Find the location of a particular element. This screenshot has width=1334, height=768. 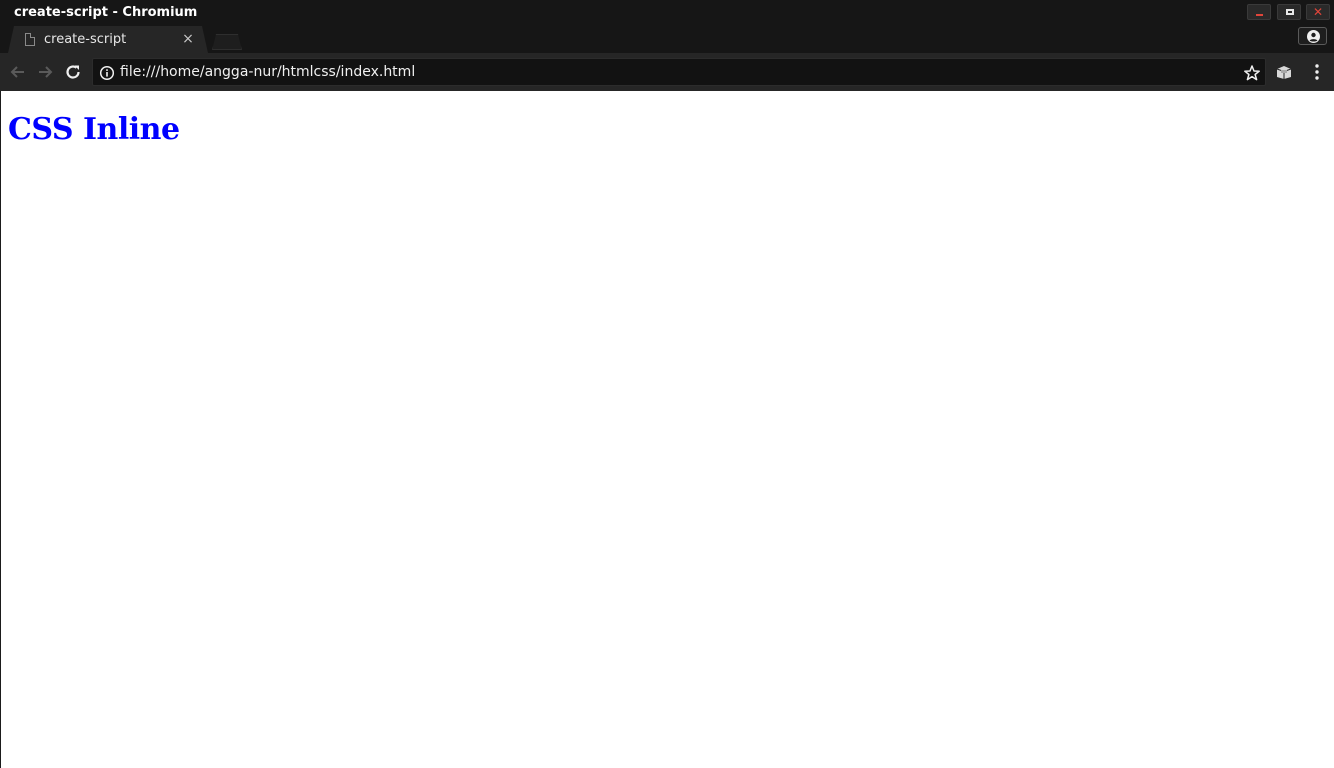

star-icon is located at coordinates (1252, 73).